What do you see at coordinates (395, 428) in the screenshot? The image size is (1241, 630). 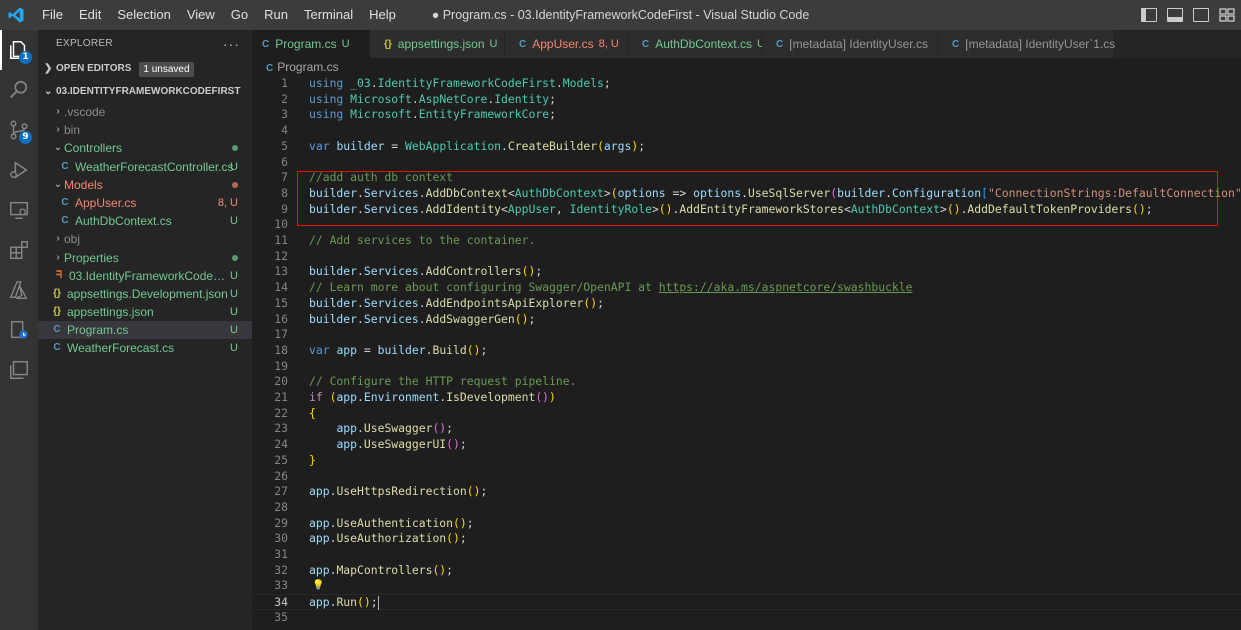 I see `code-text: app.UseSwagger();` at bounding box center [395, 428].